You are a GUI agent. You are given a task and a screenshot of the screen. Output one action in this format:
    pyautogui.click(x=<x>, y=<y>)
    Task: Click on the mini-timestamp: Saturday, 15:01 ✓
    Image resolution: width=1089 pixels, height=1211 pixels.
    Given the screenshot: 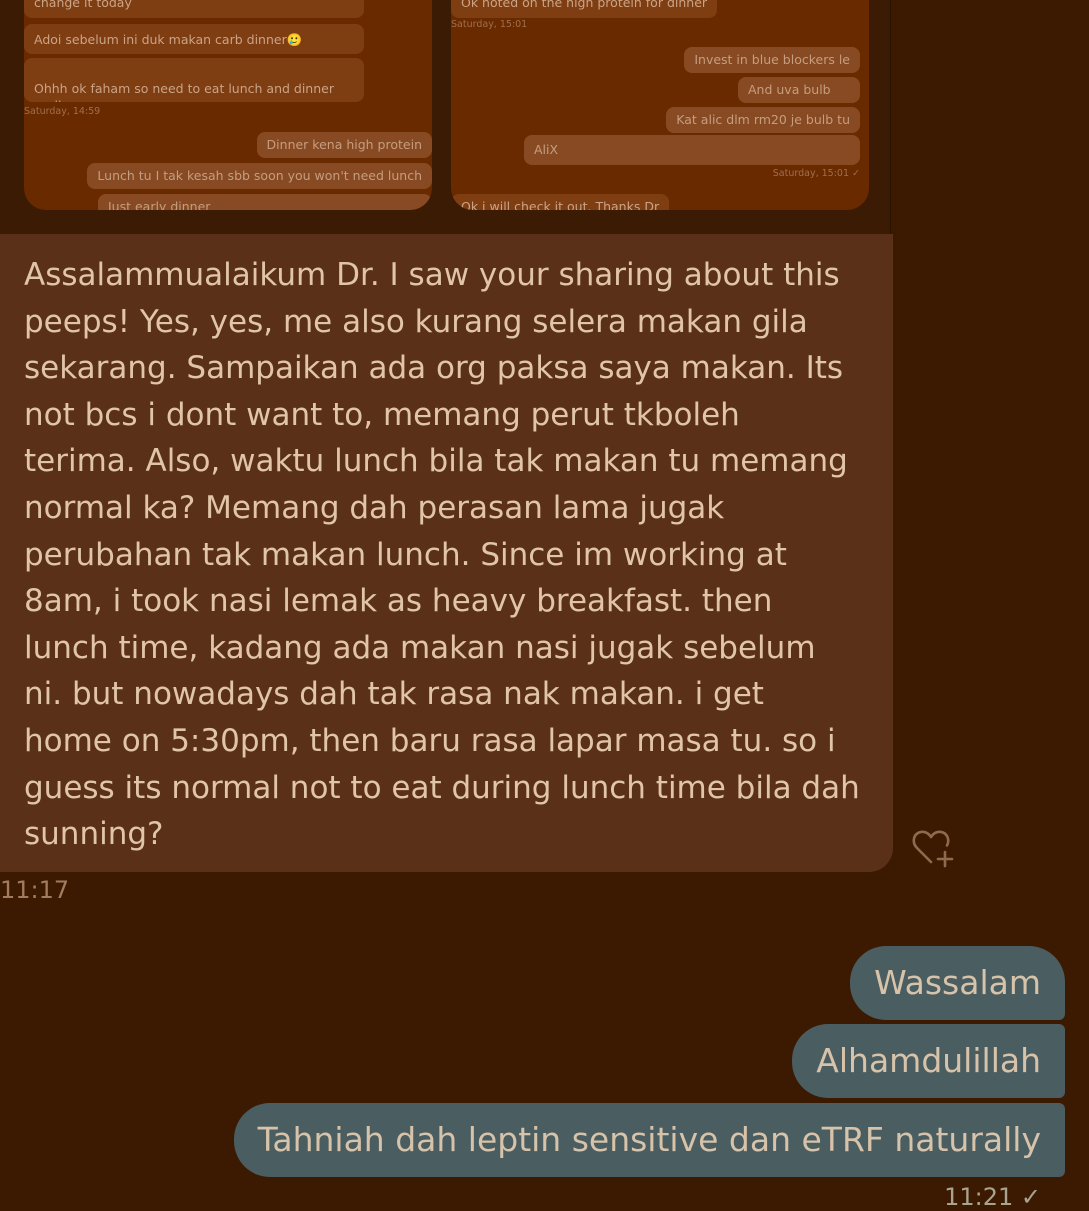 What is the action you would take?
    pyautogui.click(x=816, y=173)
    